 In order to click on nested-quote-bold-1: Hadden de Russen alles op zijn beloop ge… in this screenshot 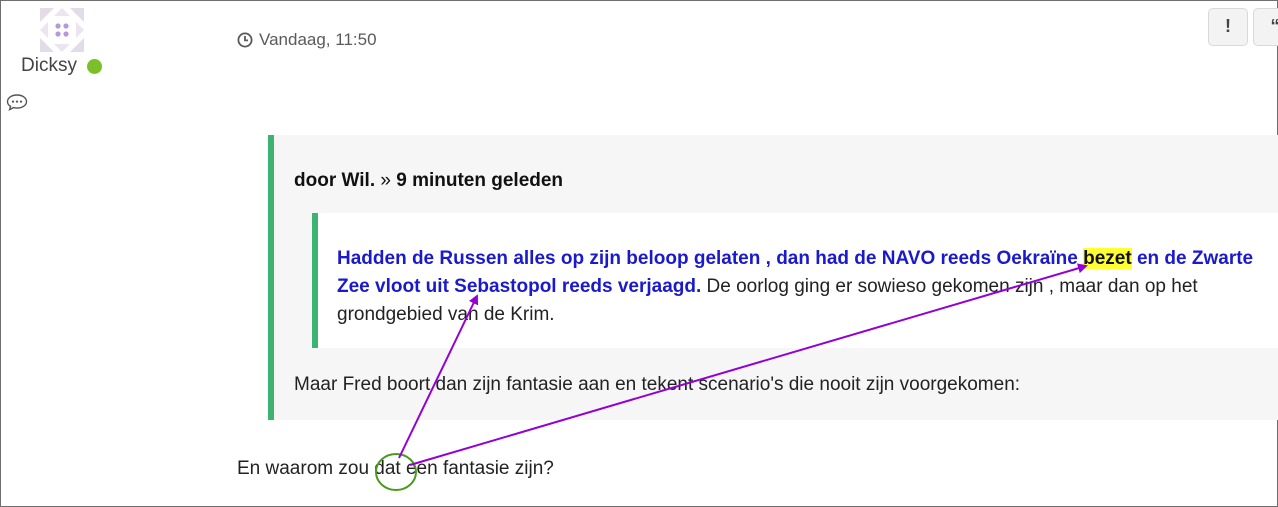, I will do `click(707, 258)`.